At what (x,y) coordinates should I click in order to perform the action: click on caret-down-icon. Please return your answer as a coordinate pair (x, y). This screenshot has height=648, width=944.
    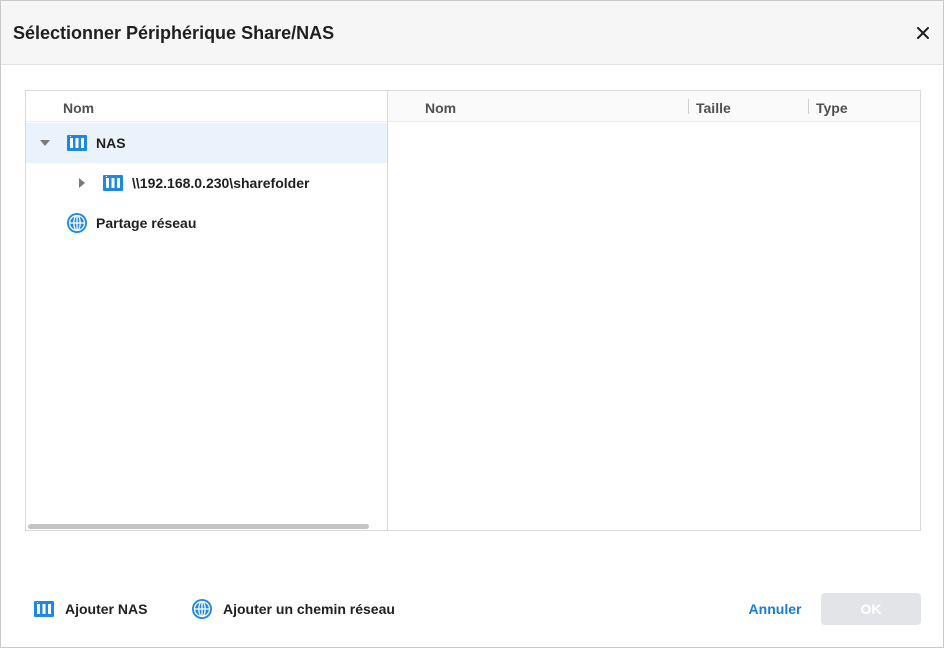
    Looking at the image, I should click on (45, 143).